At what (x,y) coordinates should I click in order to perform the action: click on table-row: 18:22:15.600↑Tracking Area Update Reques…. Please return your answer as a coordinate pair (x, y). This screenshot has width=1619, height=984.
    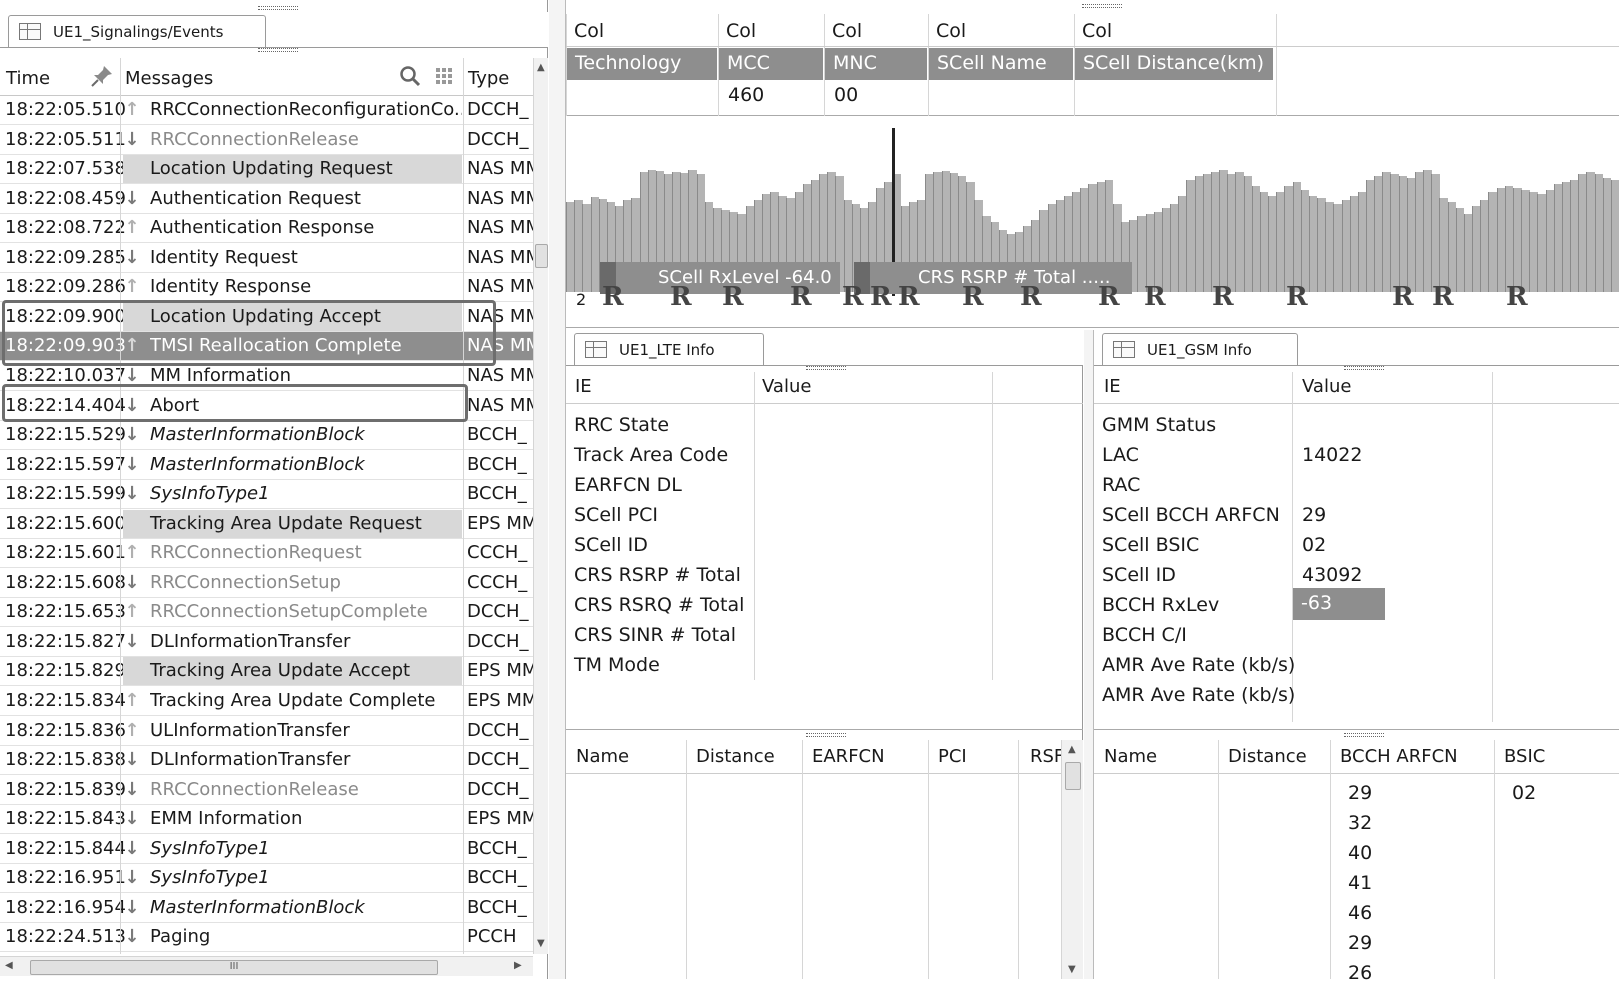
    Looking at the image, I should click on (266, 524).